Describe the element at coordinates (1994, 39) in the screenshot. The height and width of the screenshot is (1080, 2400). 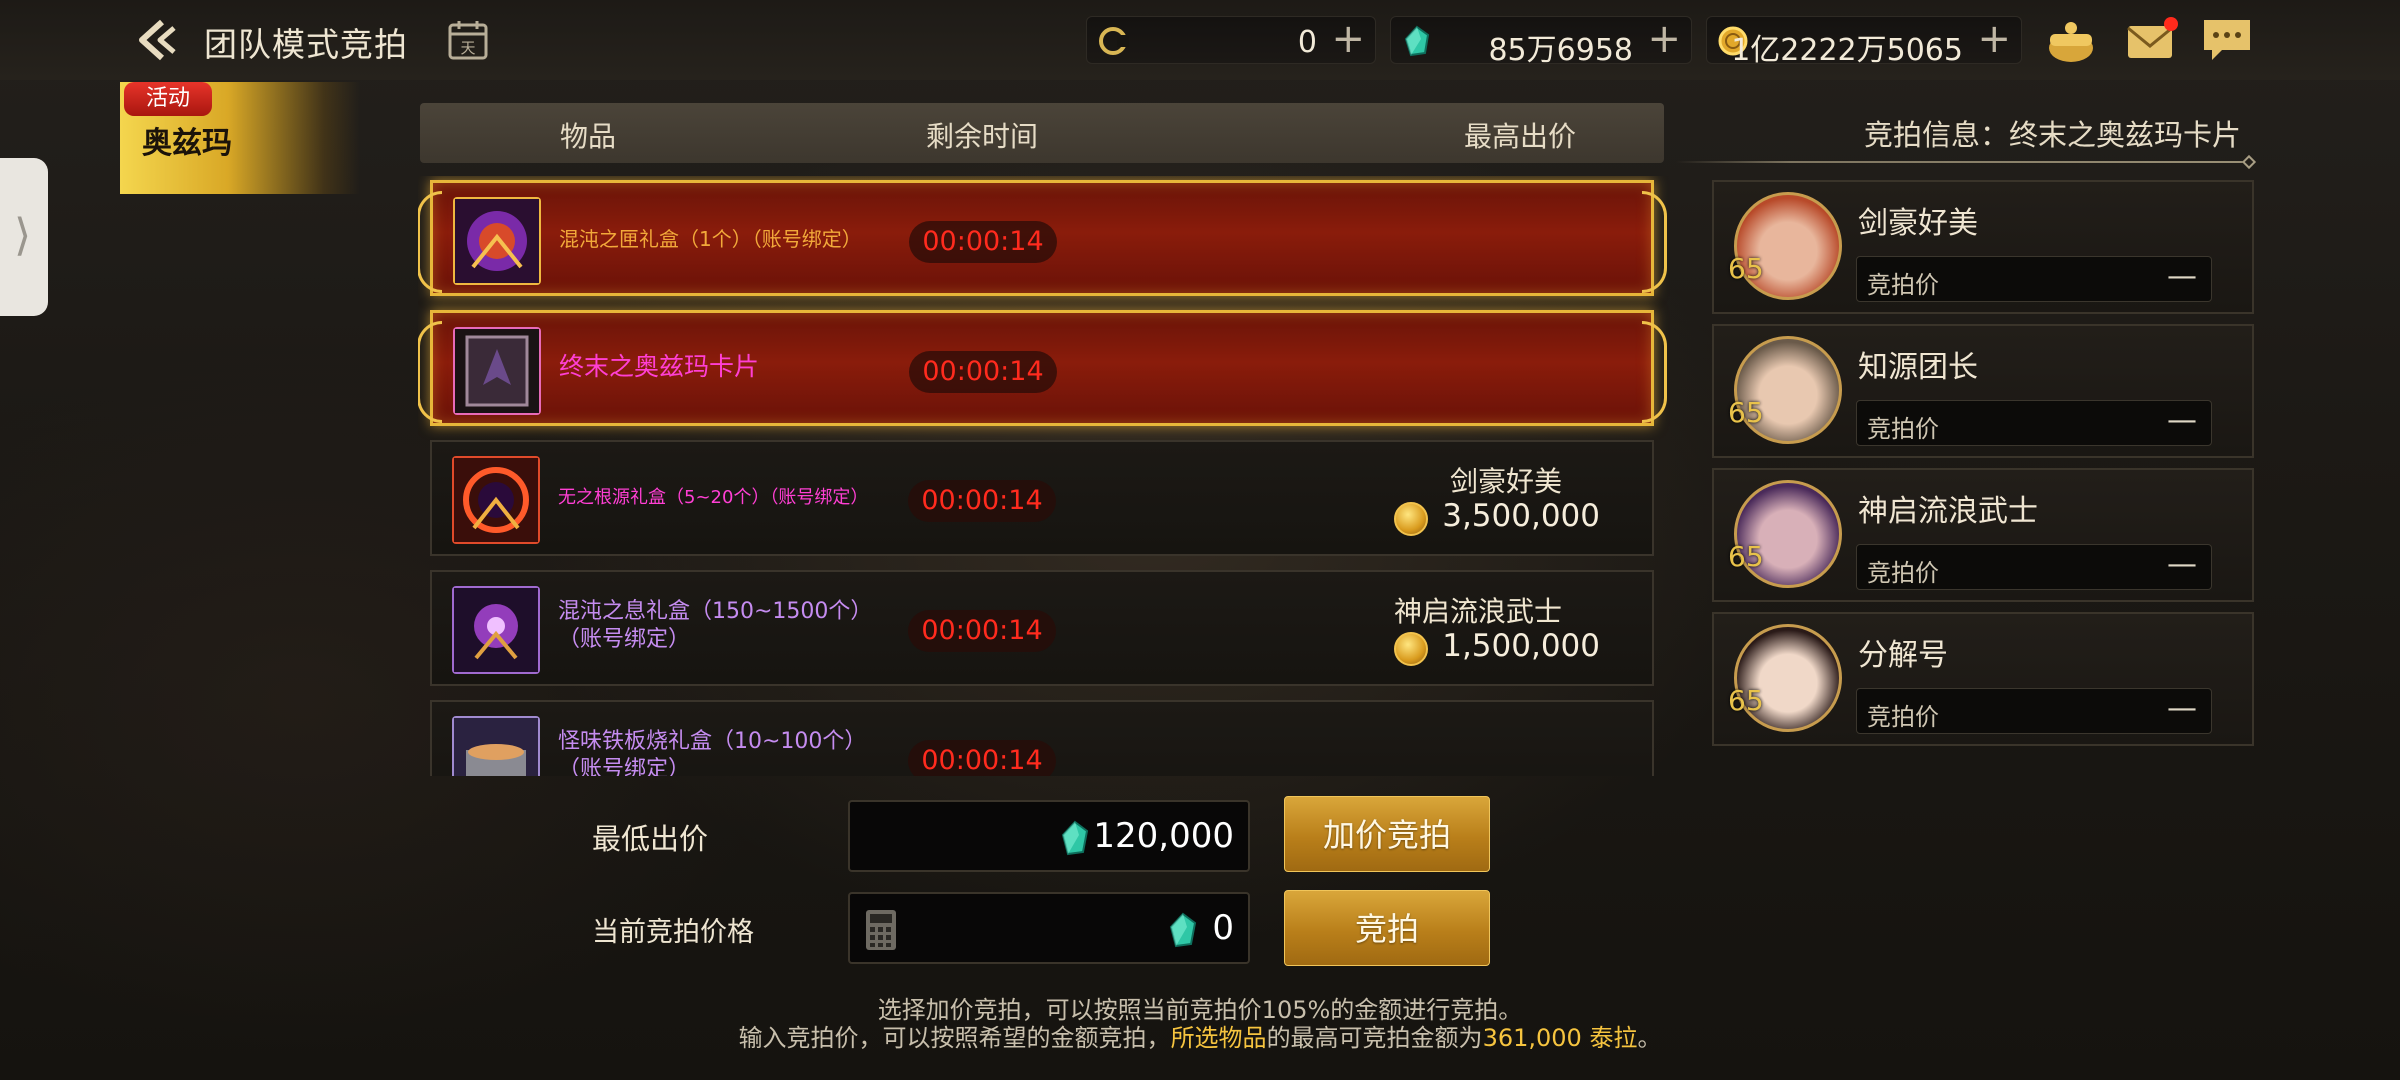
I see `add-gold-button: +` at that location.